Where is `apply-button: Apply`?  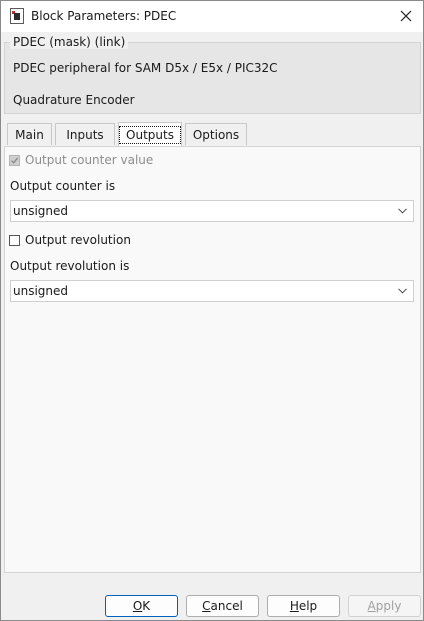 apply-button: Apply is located at coordinates (384, 606).